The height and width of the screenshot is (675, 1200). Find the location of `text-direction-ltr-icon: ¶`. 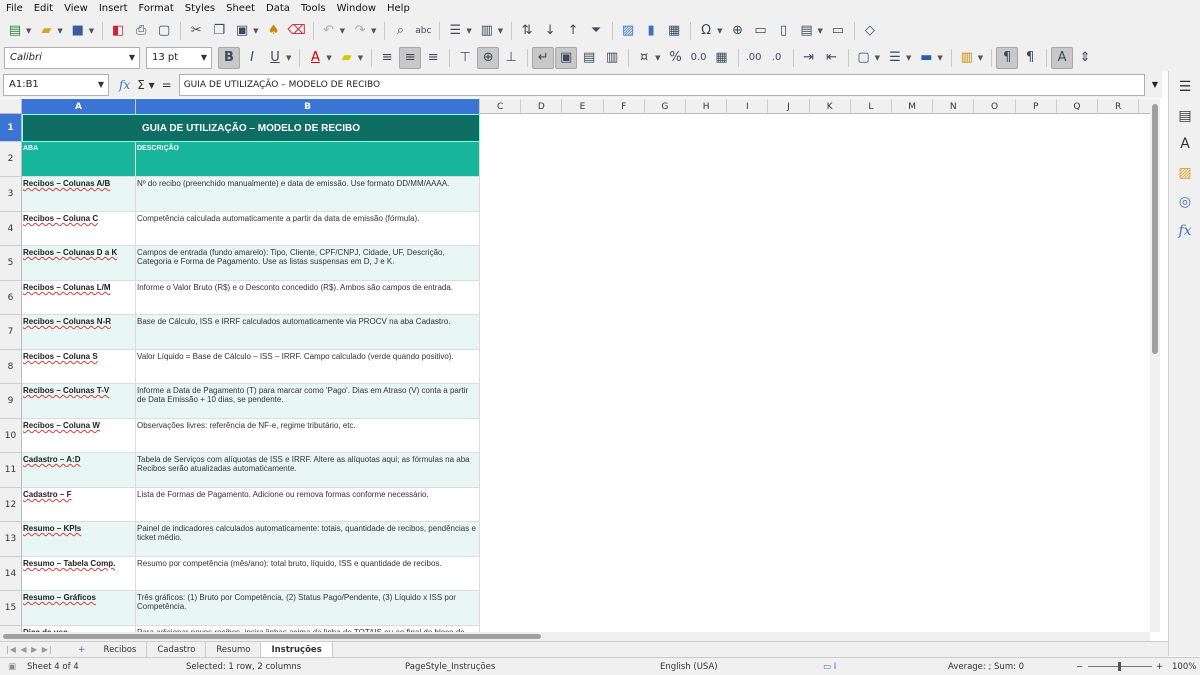

text-direction-ltr-icon: ¶ is located at coordinates (1007, 57).